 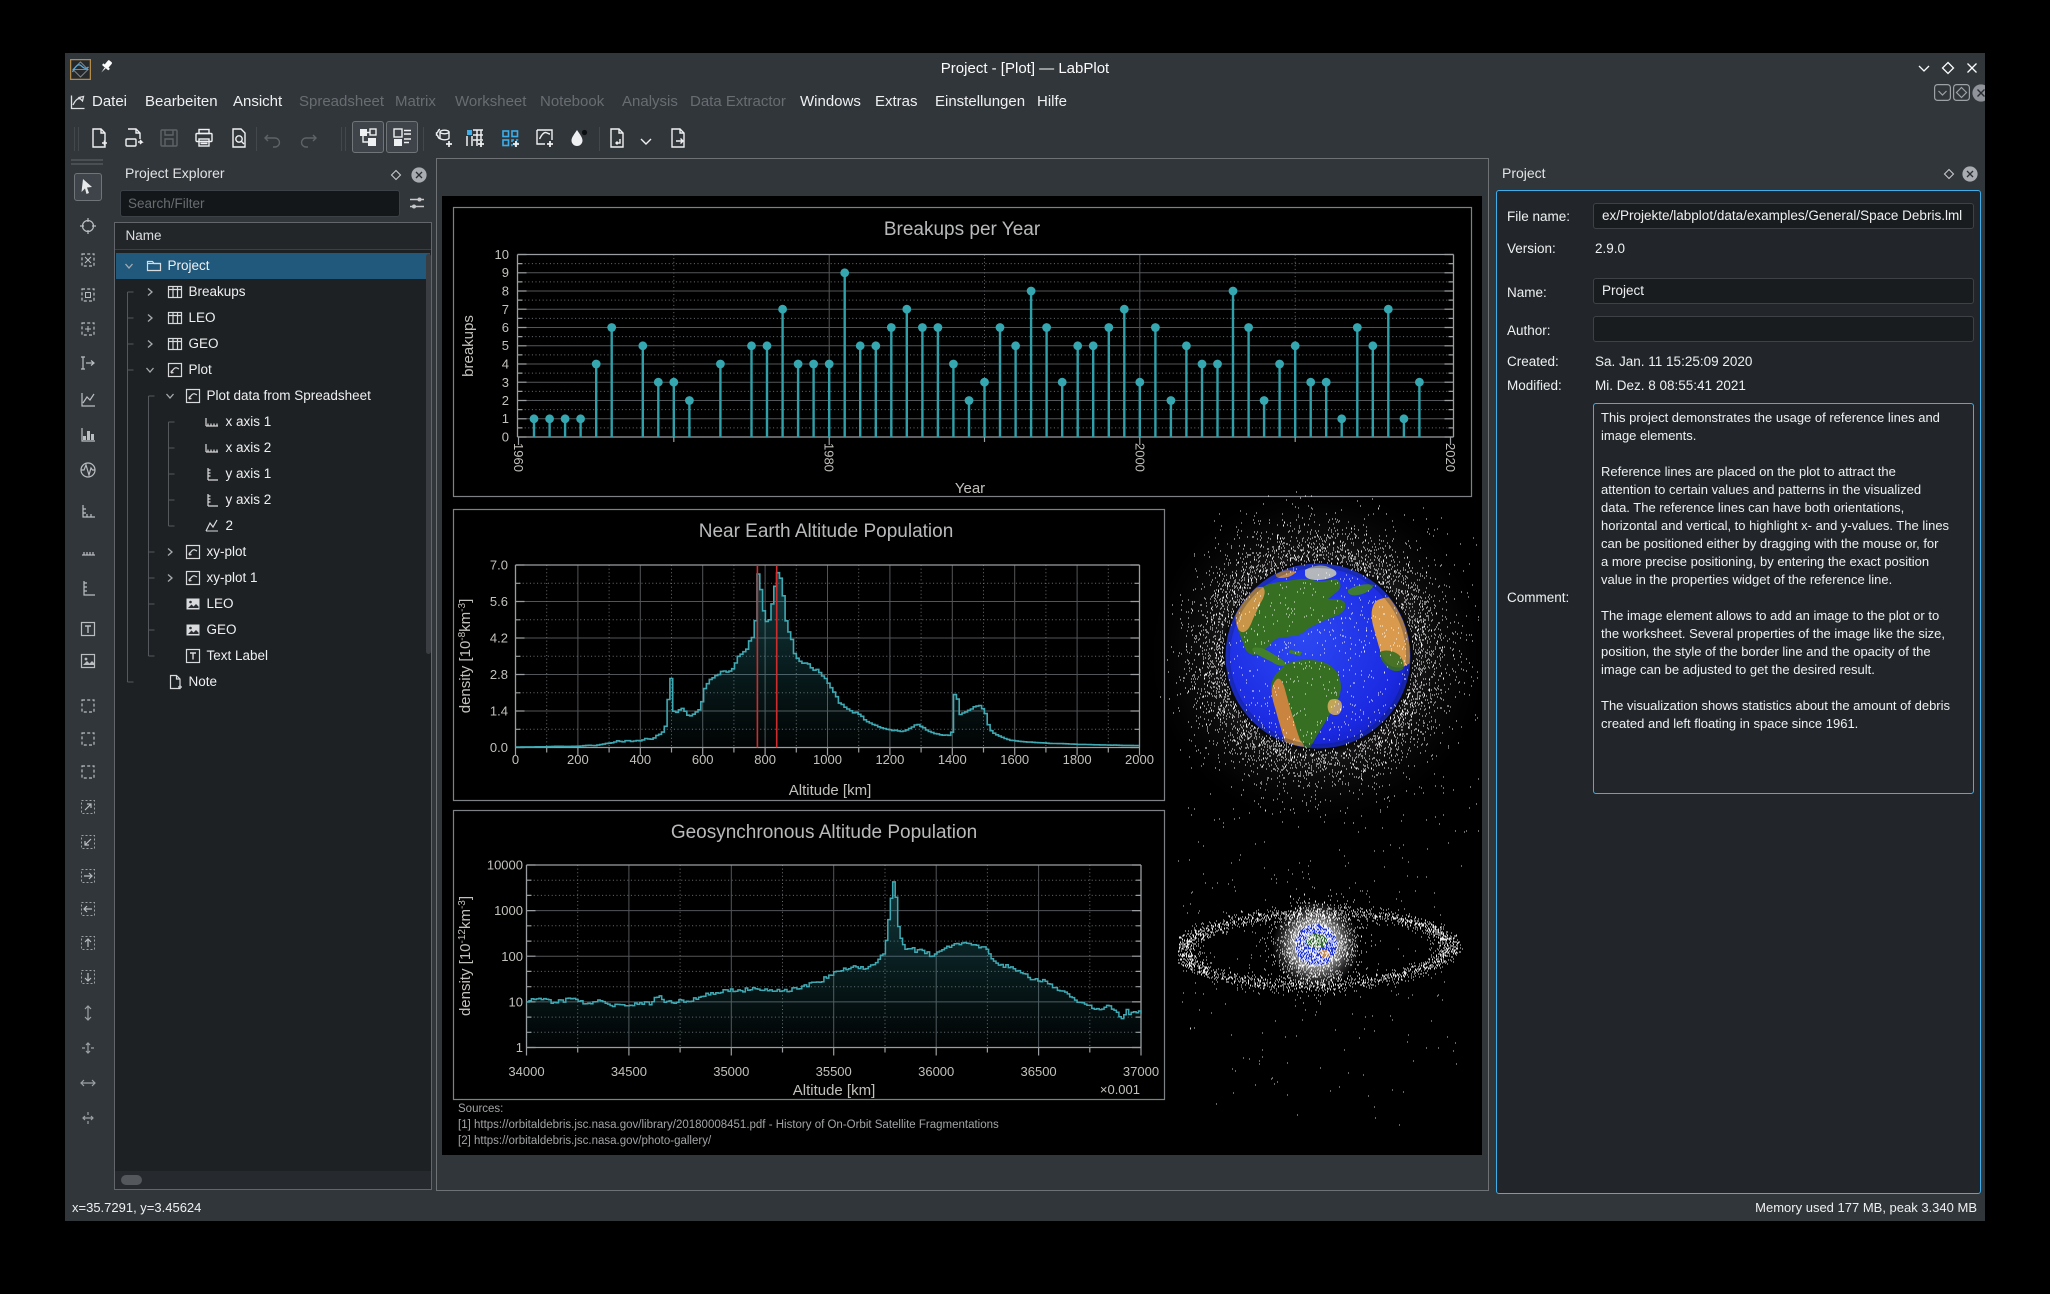 I want to click on svg-text: 1980, so click(x=829, y=457).